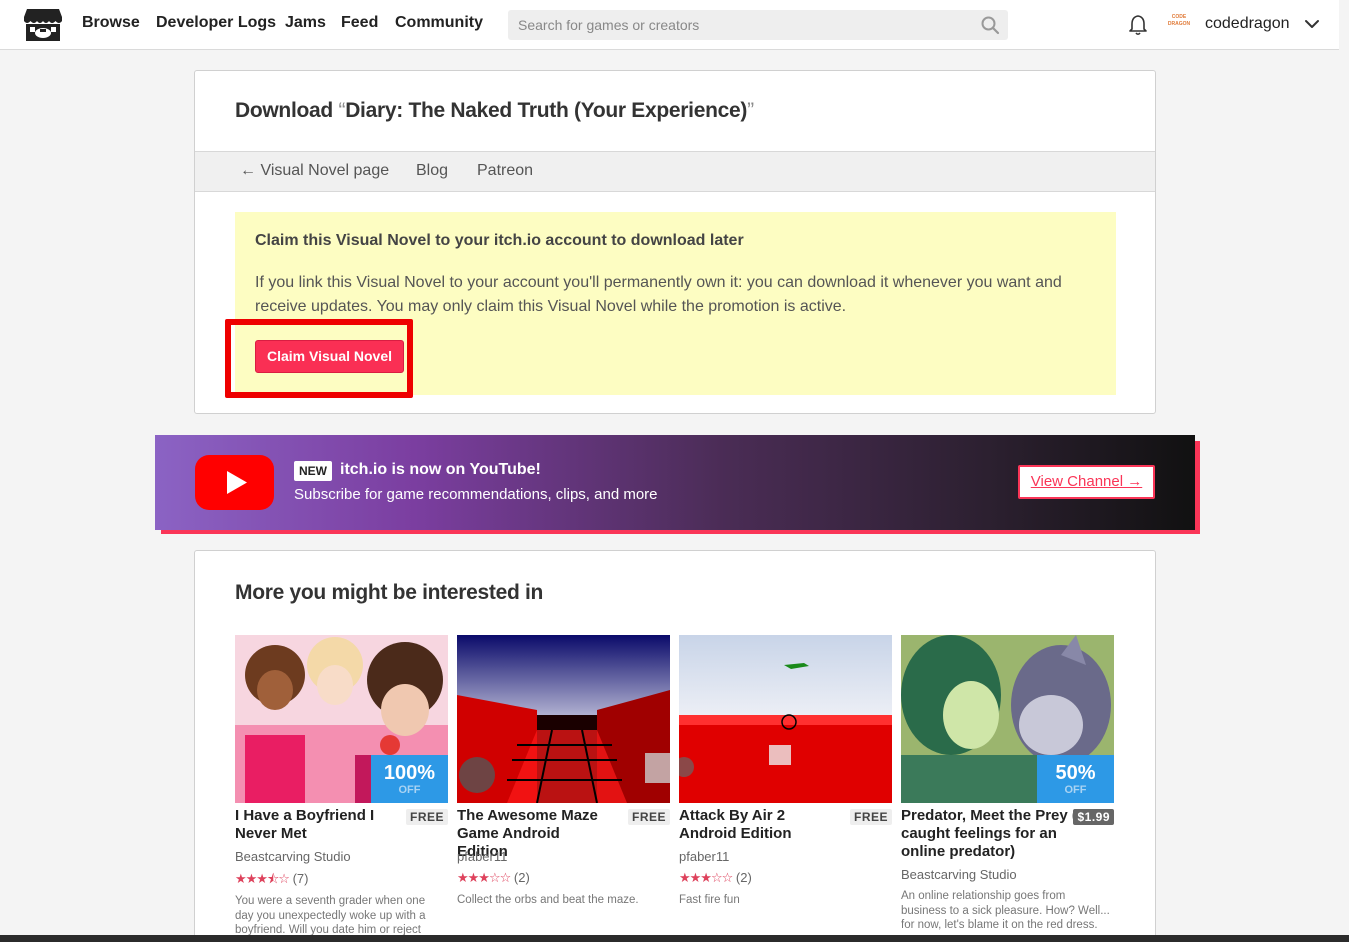 This screenshot has width=1349, height=942. What do you see at coordinates (389, 592) in the screenshot?
I see `recommendations-title: More you might be interested in` at bounding box center [389, 592].